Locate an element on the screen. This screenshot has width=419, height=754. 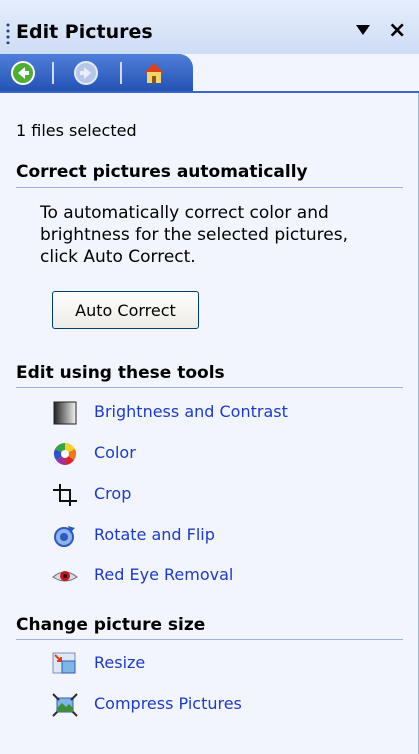
color-link: Color is located at coordinates (112, 454).